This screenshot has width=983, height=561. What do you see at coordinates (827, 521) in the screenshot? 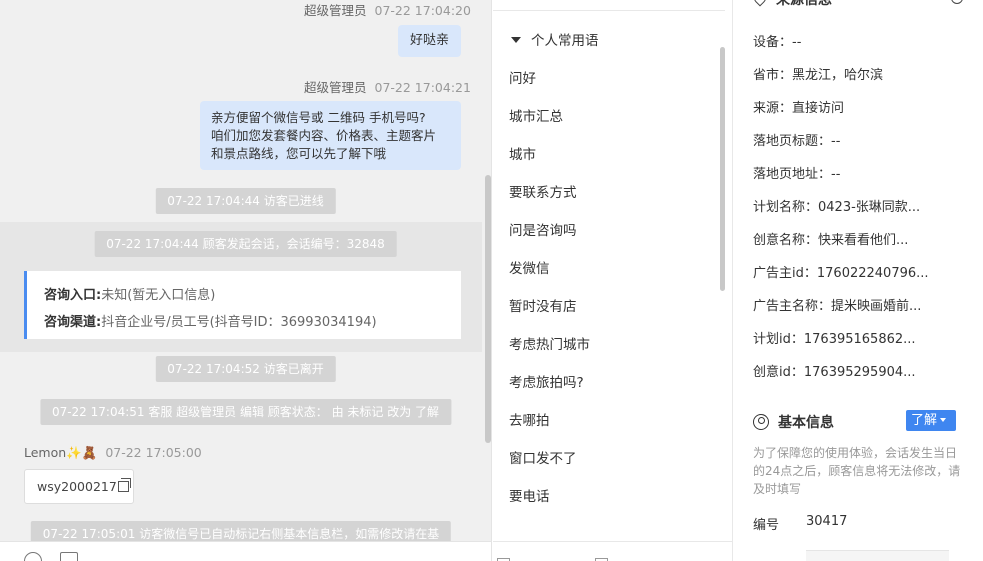
I see `customer-id-value: 30417` at bounding box center [827, 521].